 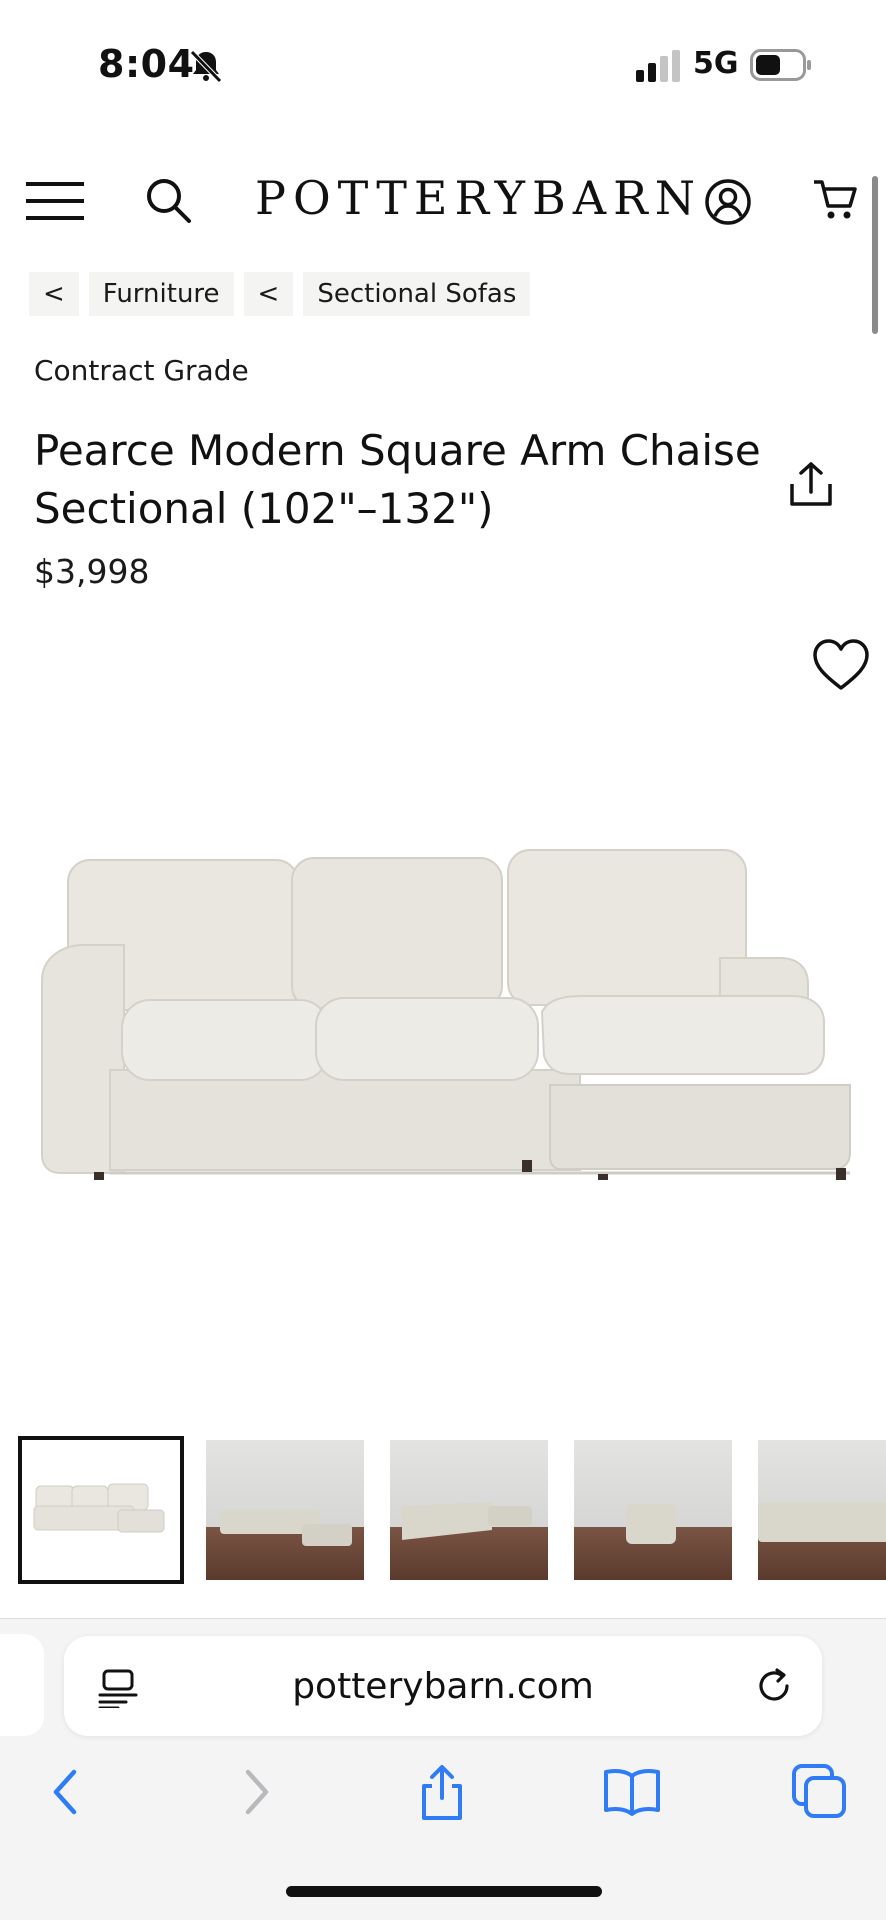 I want to click on hamburger-menu-icon, so click(x=55, y=201).